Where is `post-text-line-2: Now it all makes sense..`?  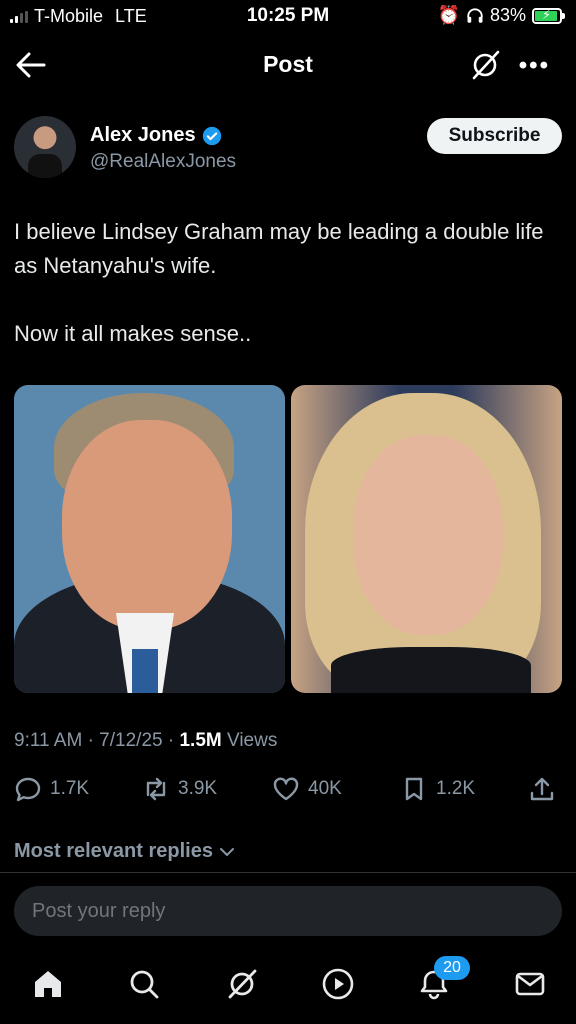 post-text-line-2: Now it all makes sense.. is located at coordinates (133, 333).